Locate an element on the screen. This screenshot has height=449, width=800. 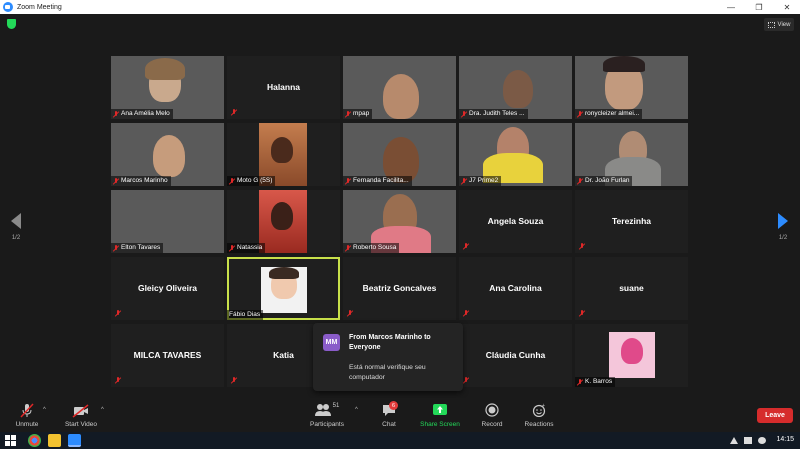
participant-tile: Cláudia Cunha is located at coordinates (515, 355).